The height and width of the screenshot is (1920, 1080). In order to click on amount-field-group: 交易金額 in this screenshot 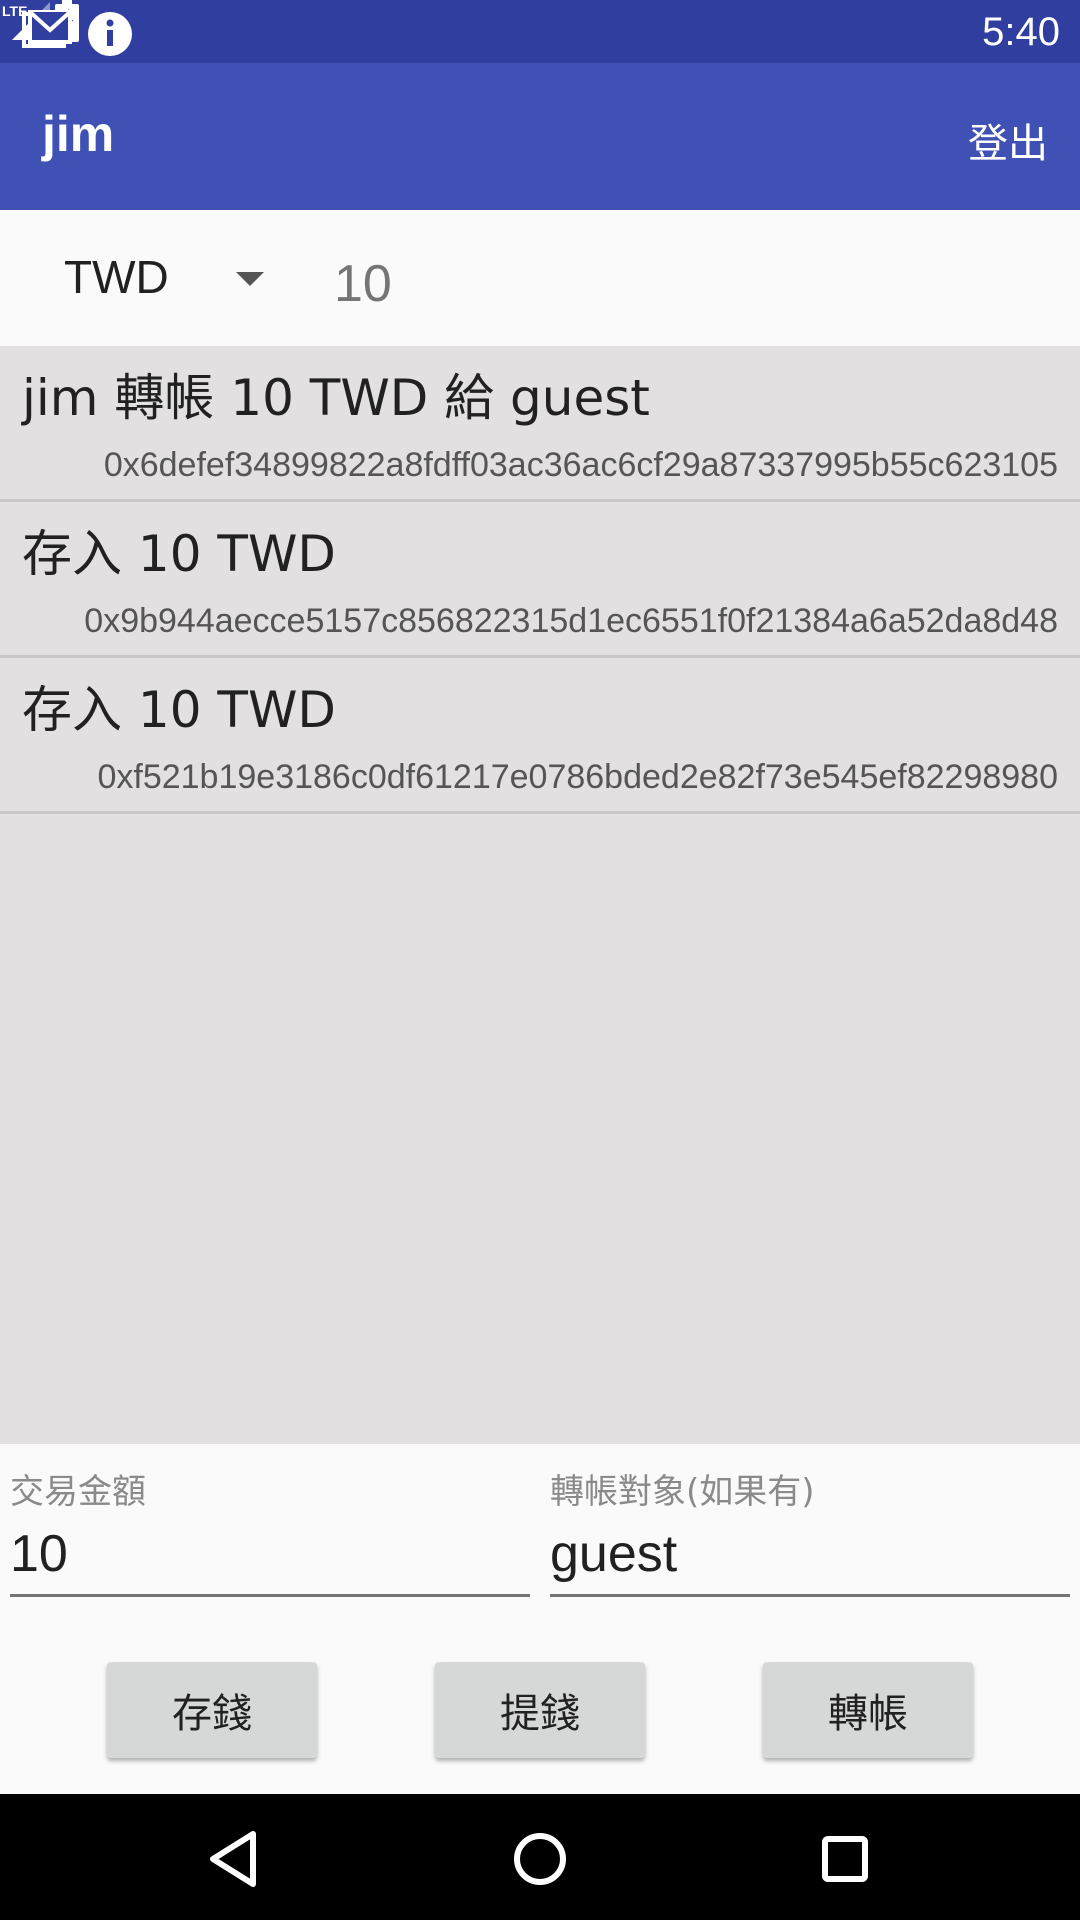, I will do `click(270, 1539)`.